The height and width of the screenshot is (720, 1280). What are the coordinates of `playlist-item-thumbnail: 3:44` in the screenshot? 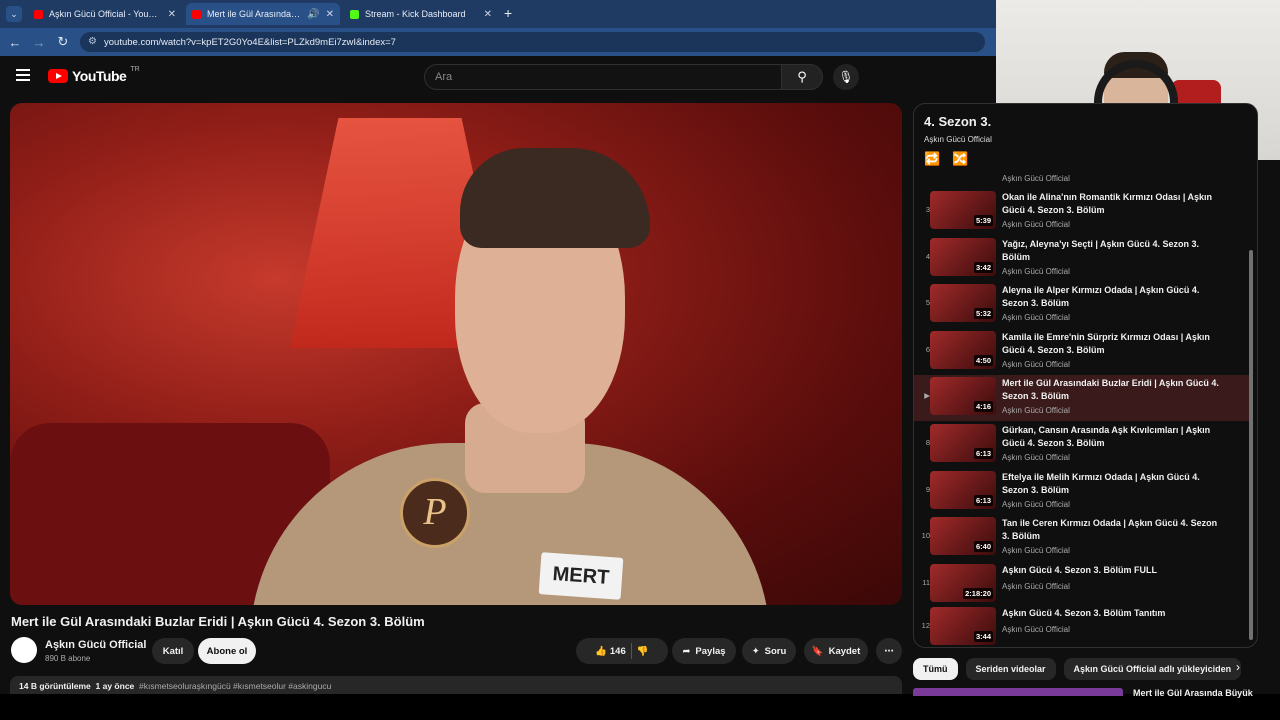 It's located at (963, 626).